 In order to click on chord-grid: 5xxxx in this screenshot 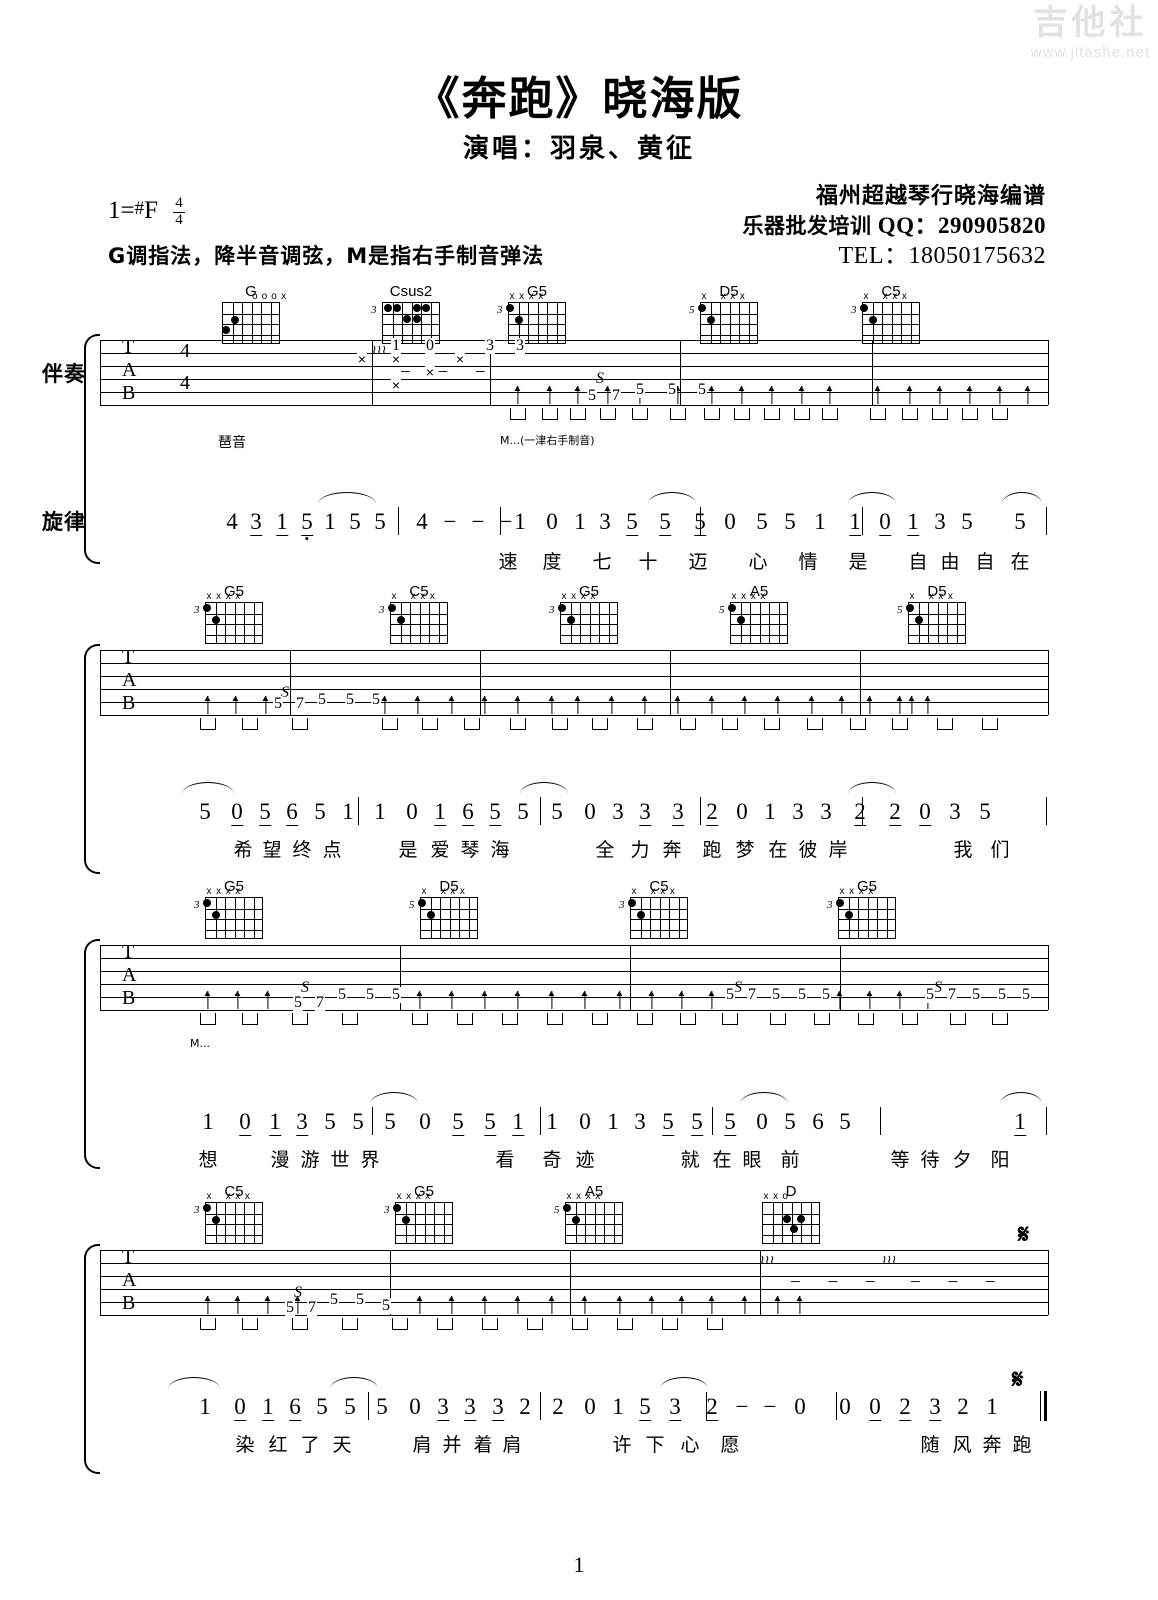, I will do `click(723, 318)`.